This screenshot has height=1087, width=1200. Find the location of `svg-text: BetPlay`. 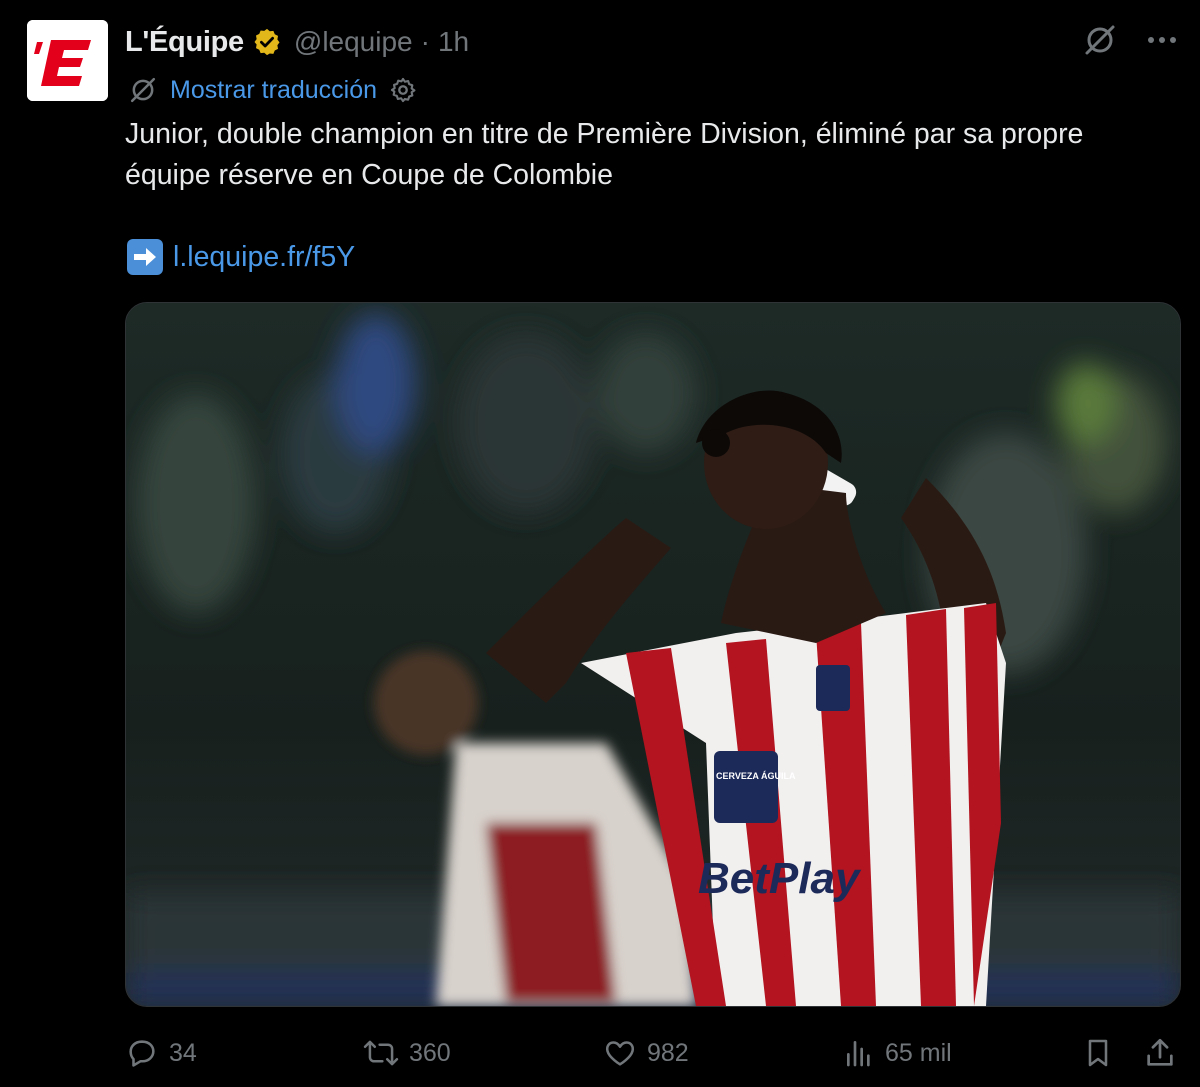

svg-text: BetPlay is located at coordinates (780, 878).